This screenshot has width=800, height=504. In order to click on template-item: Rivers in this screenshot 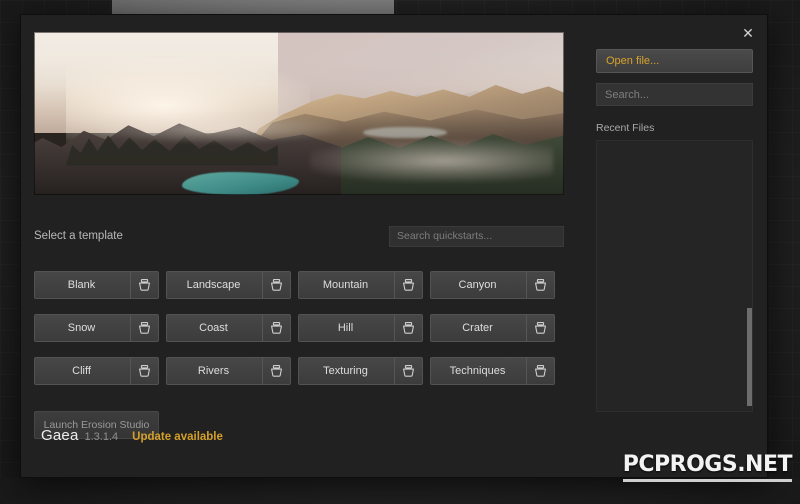, I will do `click(228, 371)`.